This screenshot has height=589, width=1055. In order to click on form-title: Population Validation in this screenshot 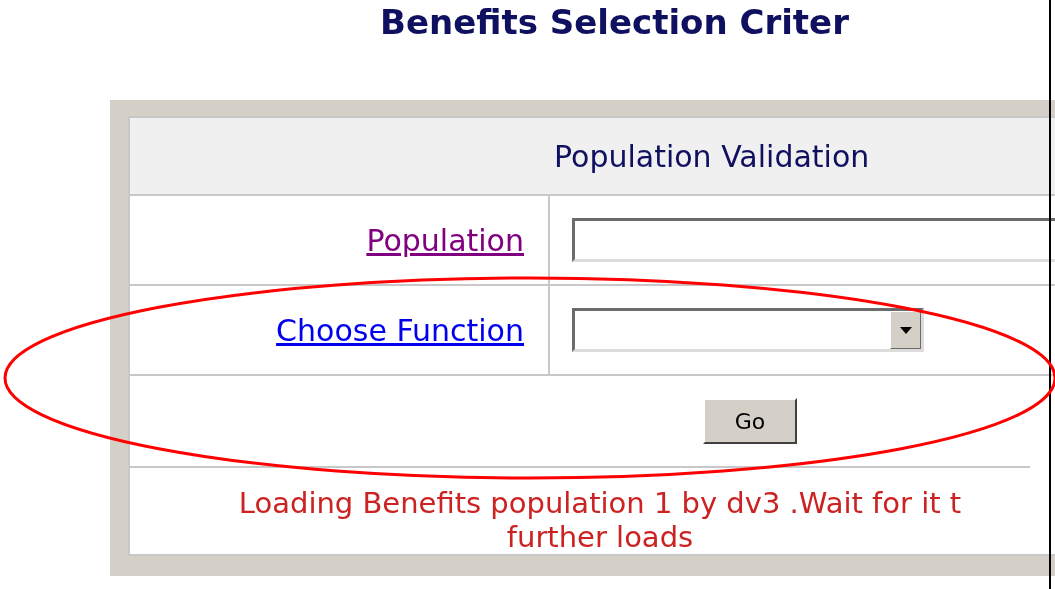, I will do `click(712, 156)`.